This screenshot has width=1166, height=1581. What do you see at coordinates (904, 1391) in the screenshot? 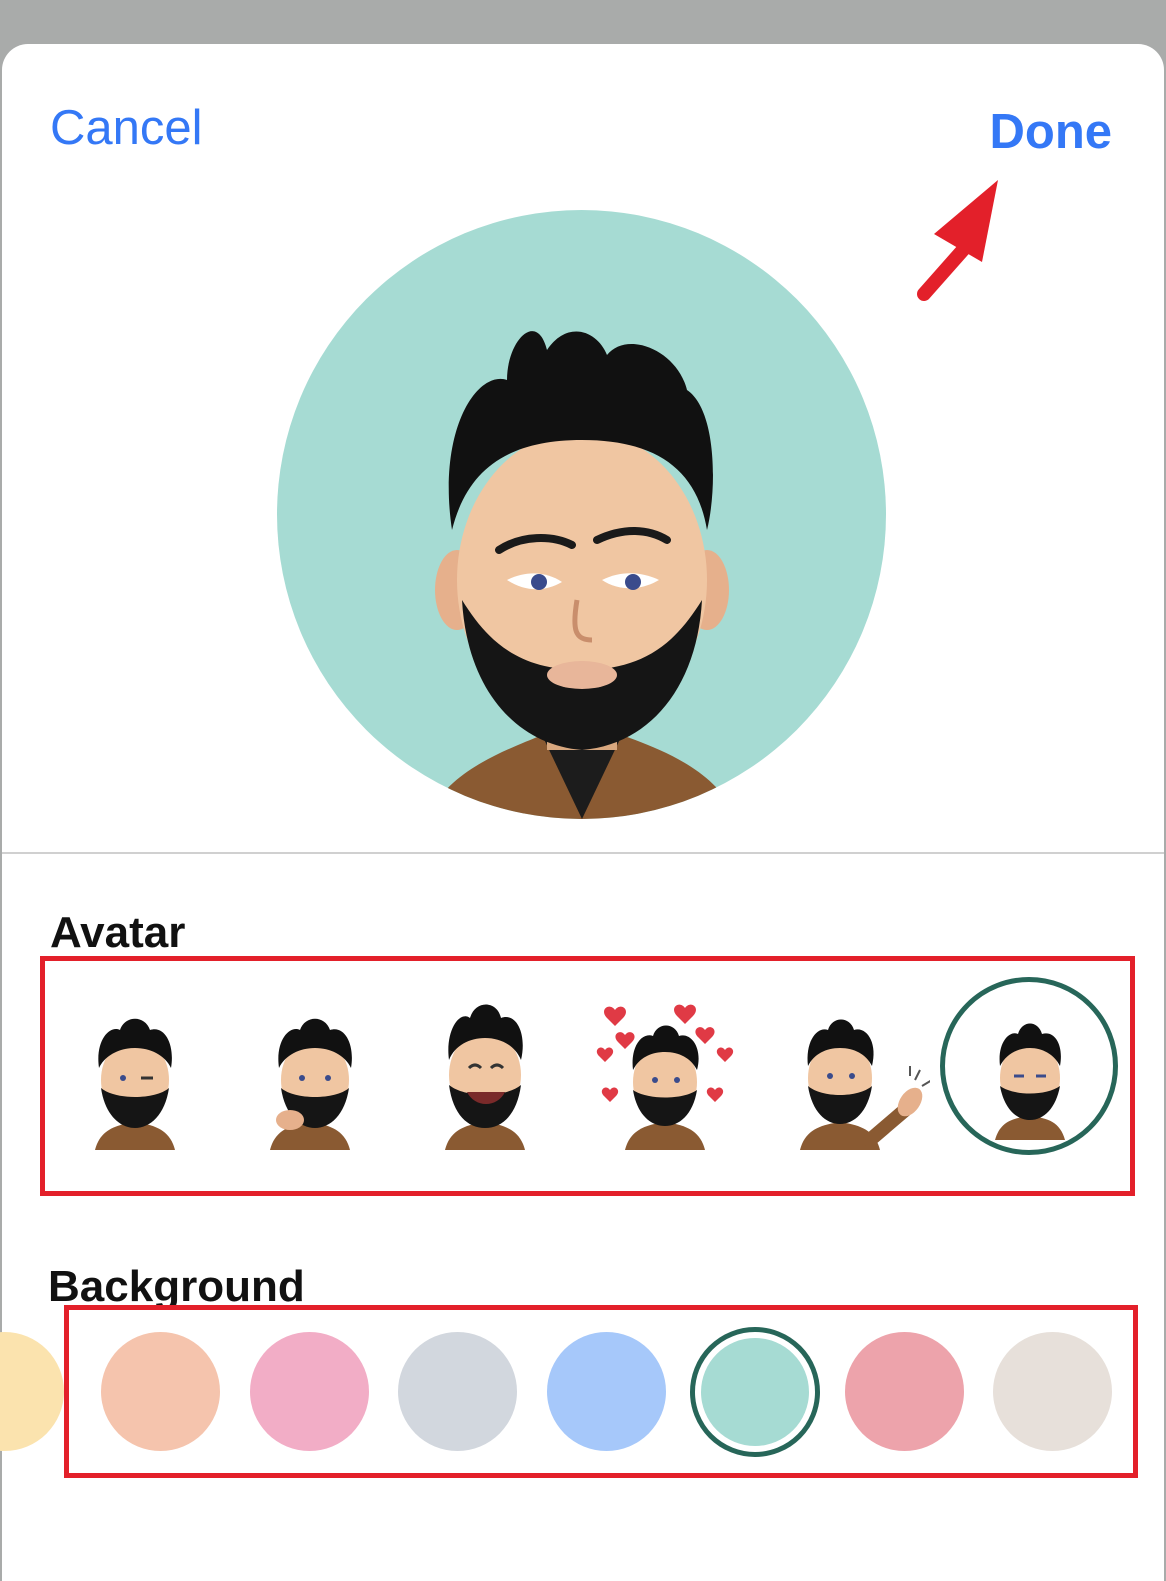
I see `background-swatch-rose` at bounding box center [904, 1391].